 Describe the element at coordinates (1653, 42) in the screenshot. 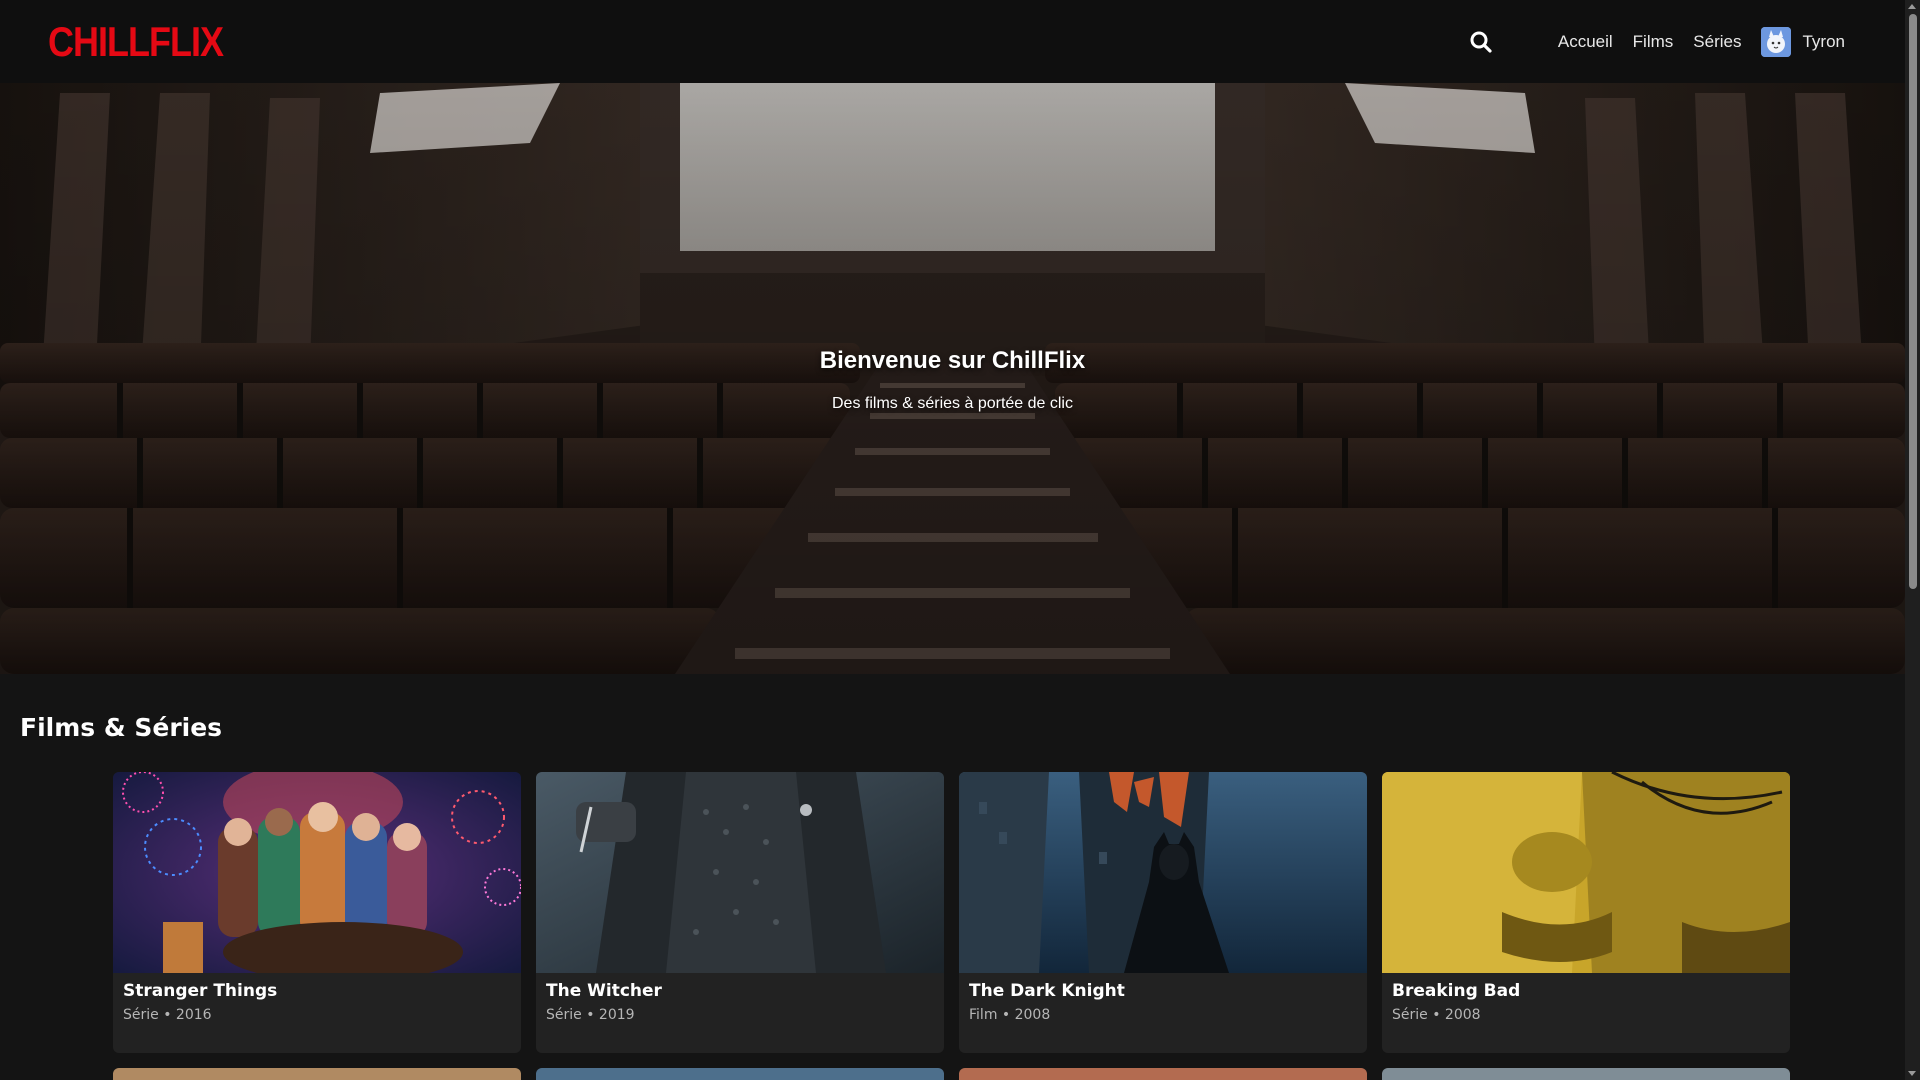

I see `nav-link-films: Films` at that location.